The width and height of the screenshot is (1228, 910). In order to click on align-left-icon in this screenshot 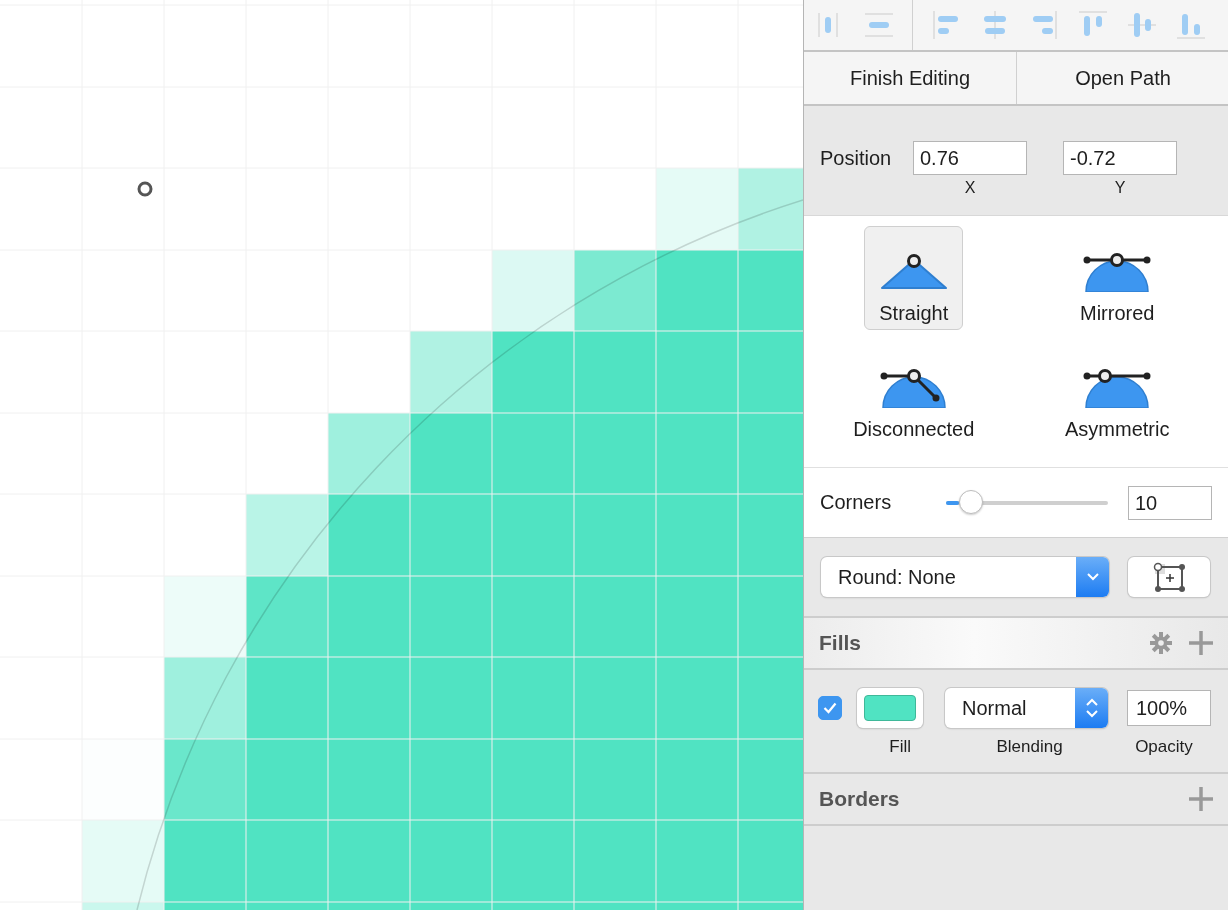, I will do `click(946, 25)`.